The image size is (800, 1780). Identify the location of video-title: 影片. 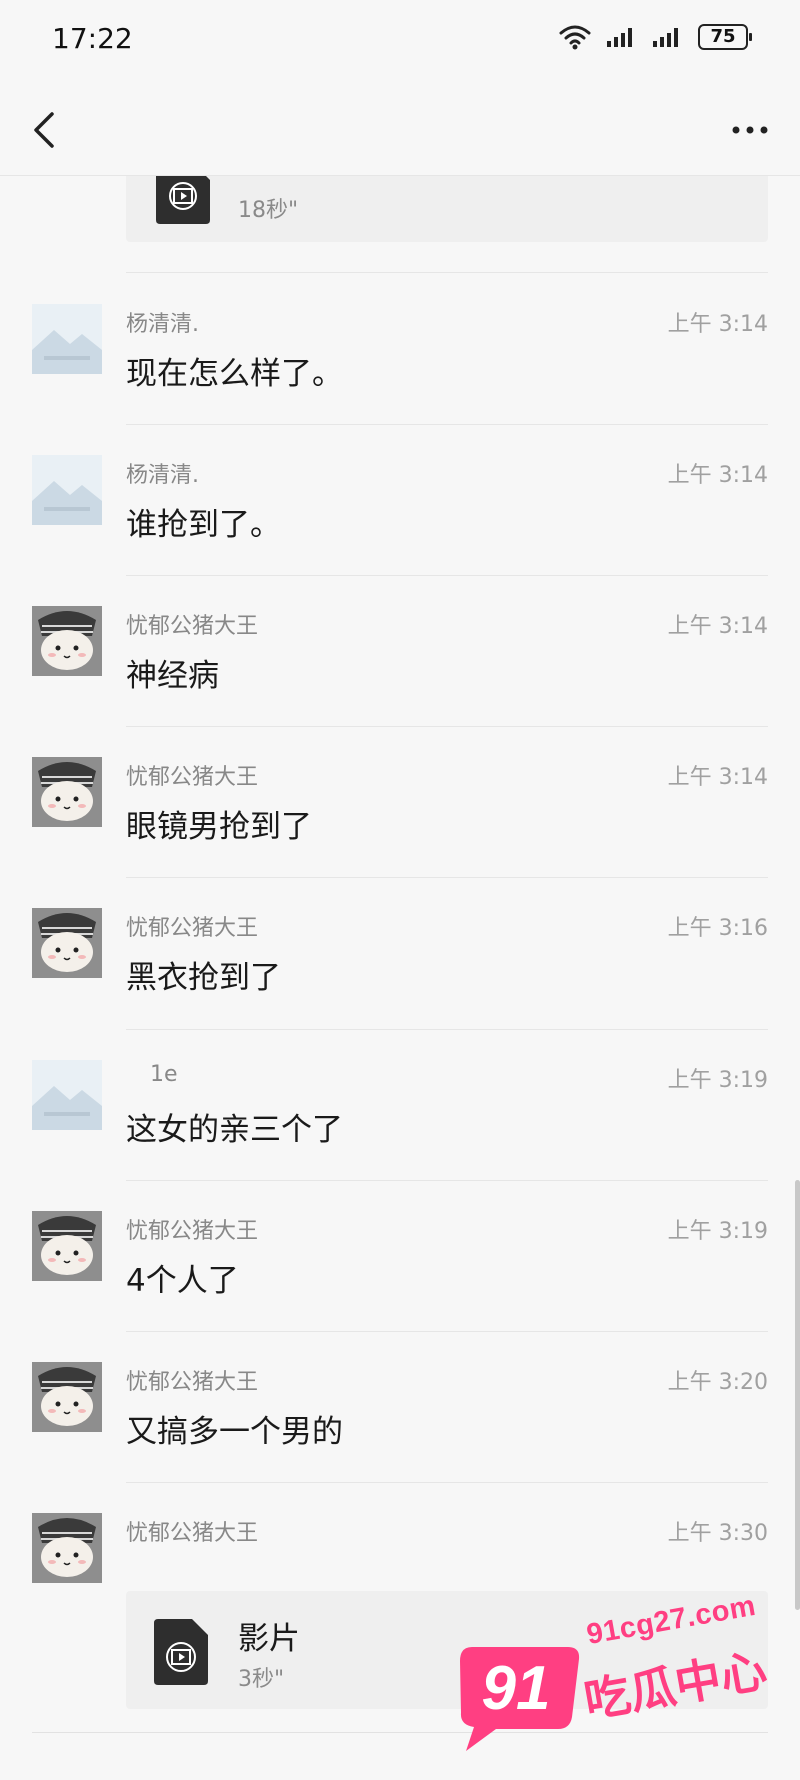
(269, 1639).